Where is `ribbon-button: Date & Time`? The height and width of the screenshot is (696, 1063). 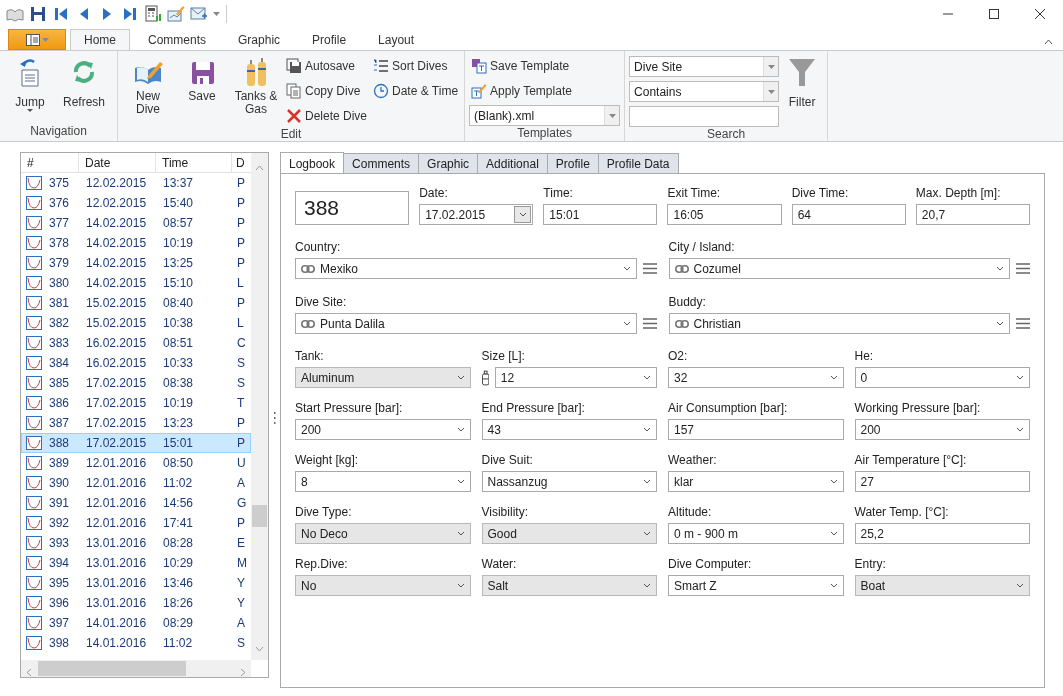
ribbon-button: Date & Time is located at coordinates (416, 91).